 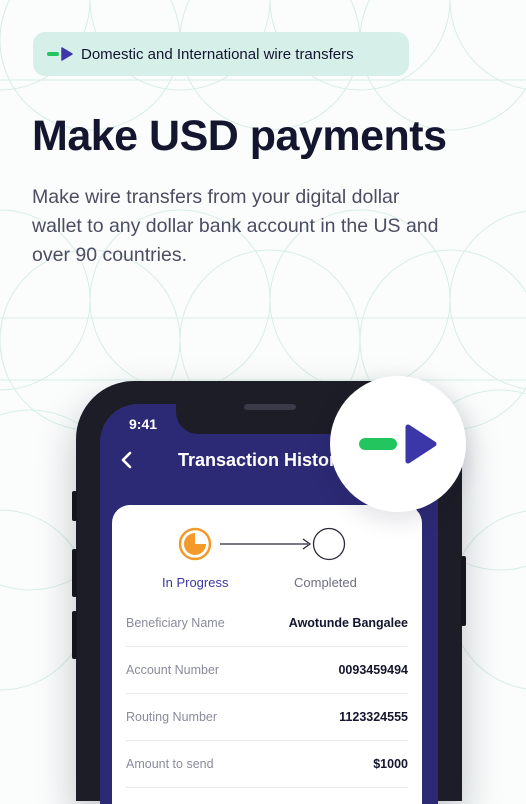 I want to click on step-label-in-progress: In Progress, so click(x=195, y=582).